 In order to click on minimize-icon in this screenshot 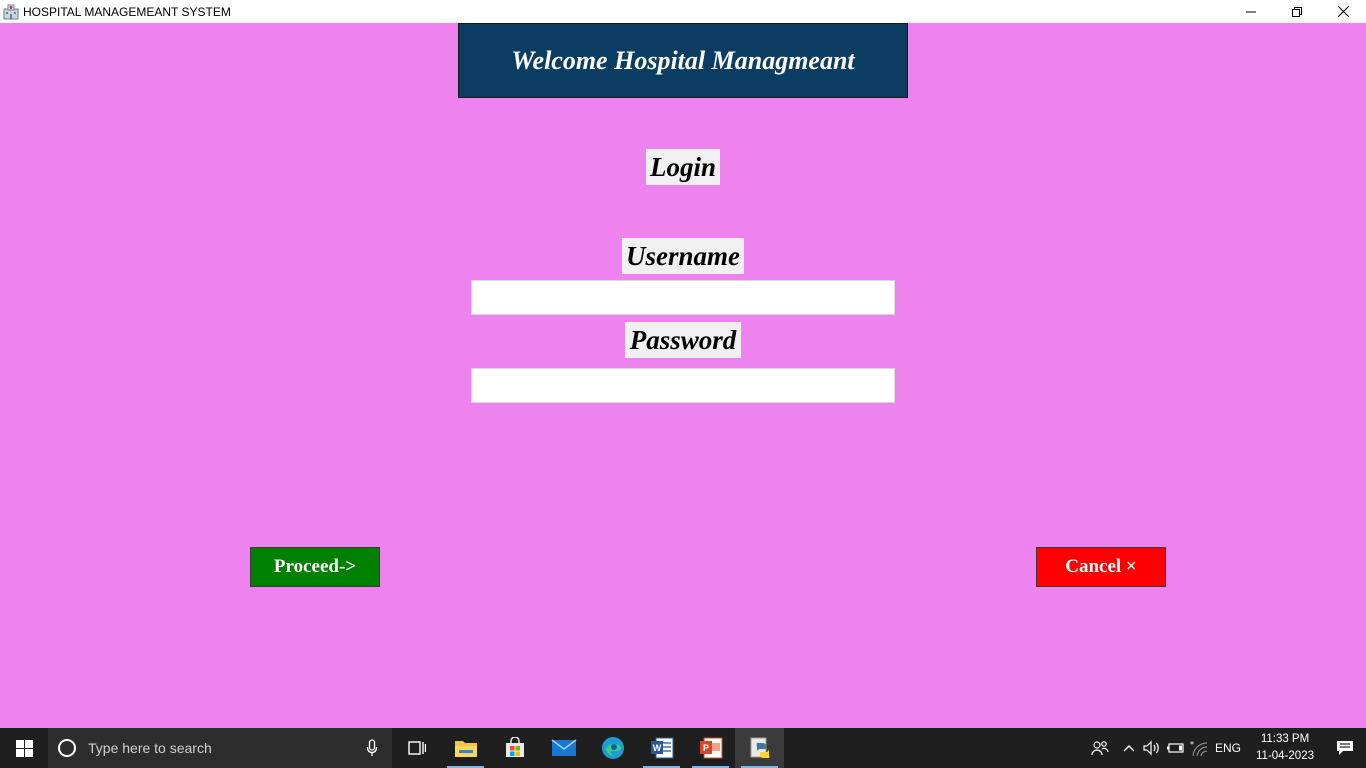, I will do `click(1251, 11)`.